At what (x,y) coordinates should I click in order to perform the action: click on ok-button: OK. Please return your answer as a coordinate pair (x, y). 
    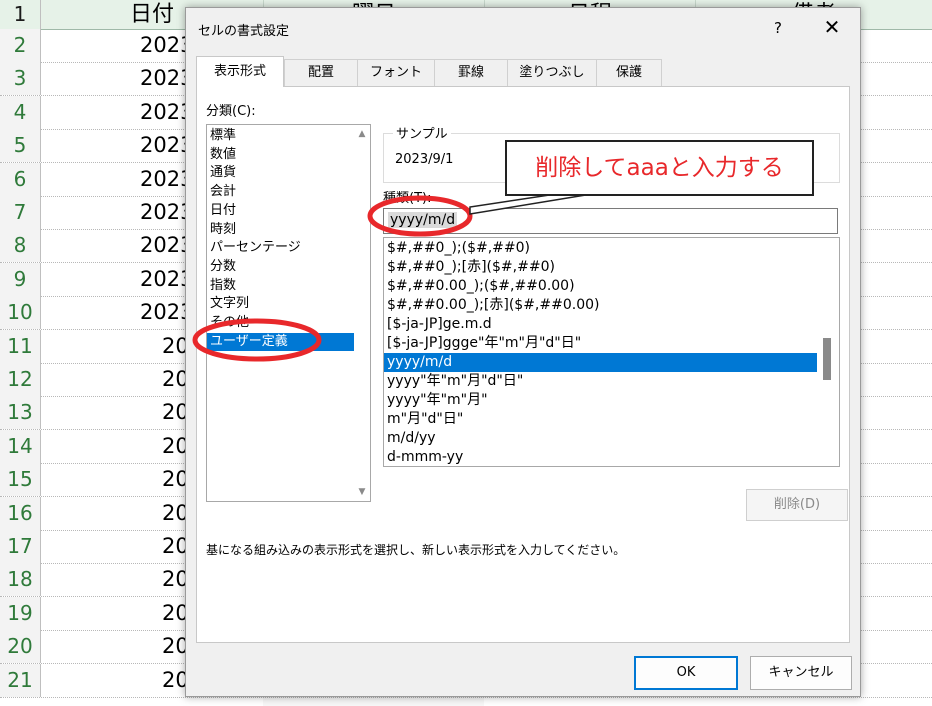
    Looking at the image, I should click on (686, 673).